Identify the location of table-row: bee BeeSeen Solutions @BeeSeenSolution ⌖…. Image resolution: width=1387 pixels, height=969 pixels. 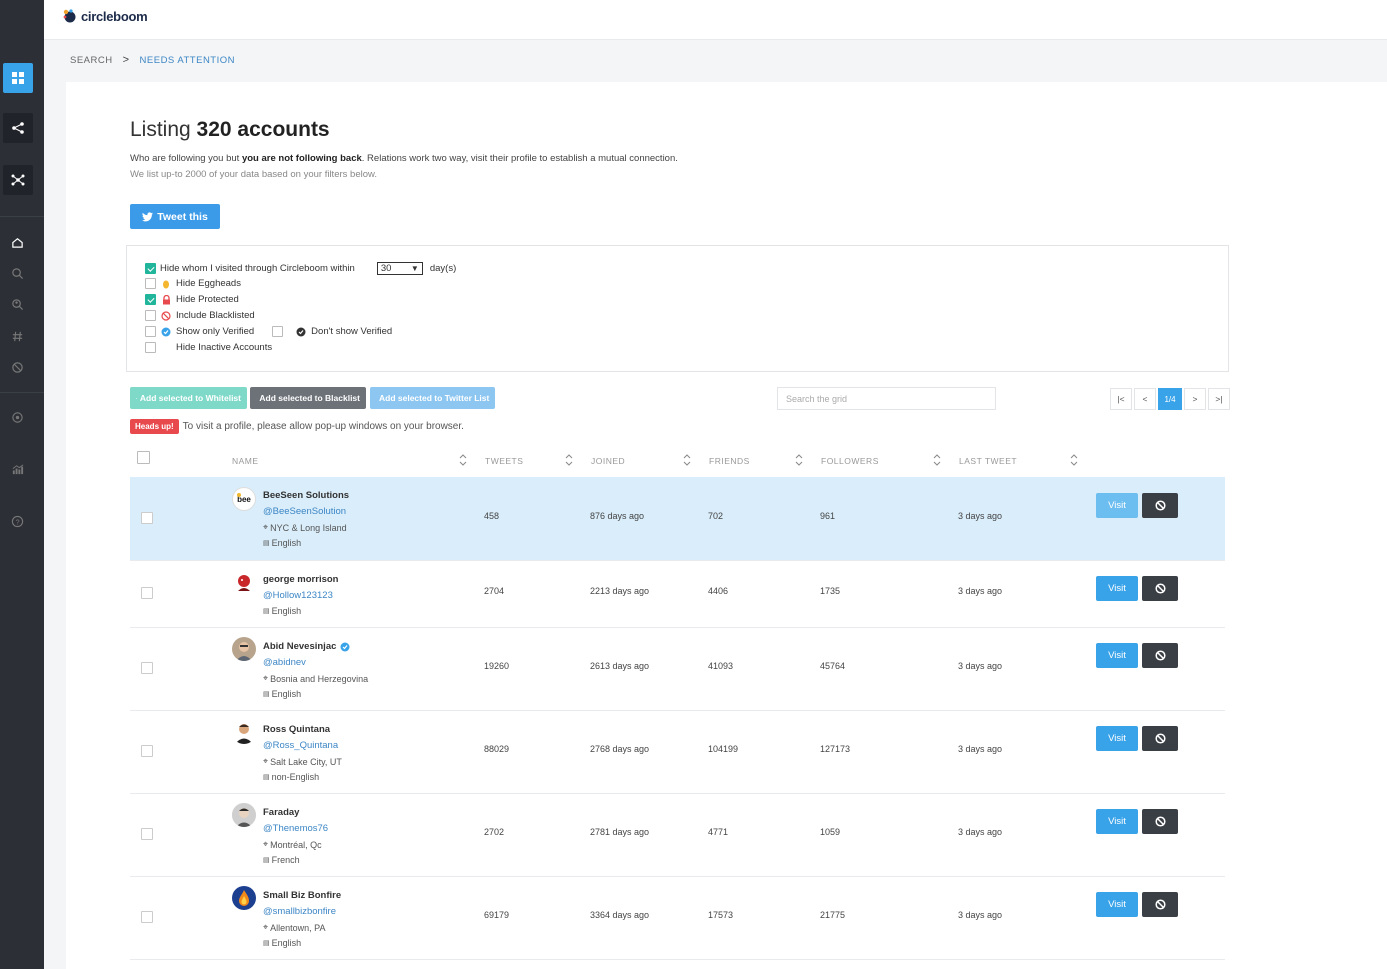
(677, 519).